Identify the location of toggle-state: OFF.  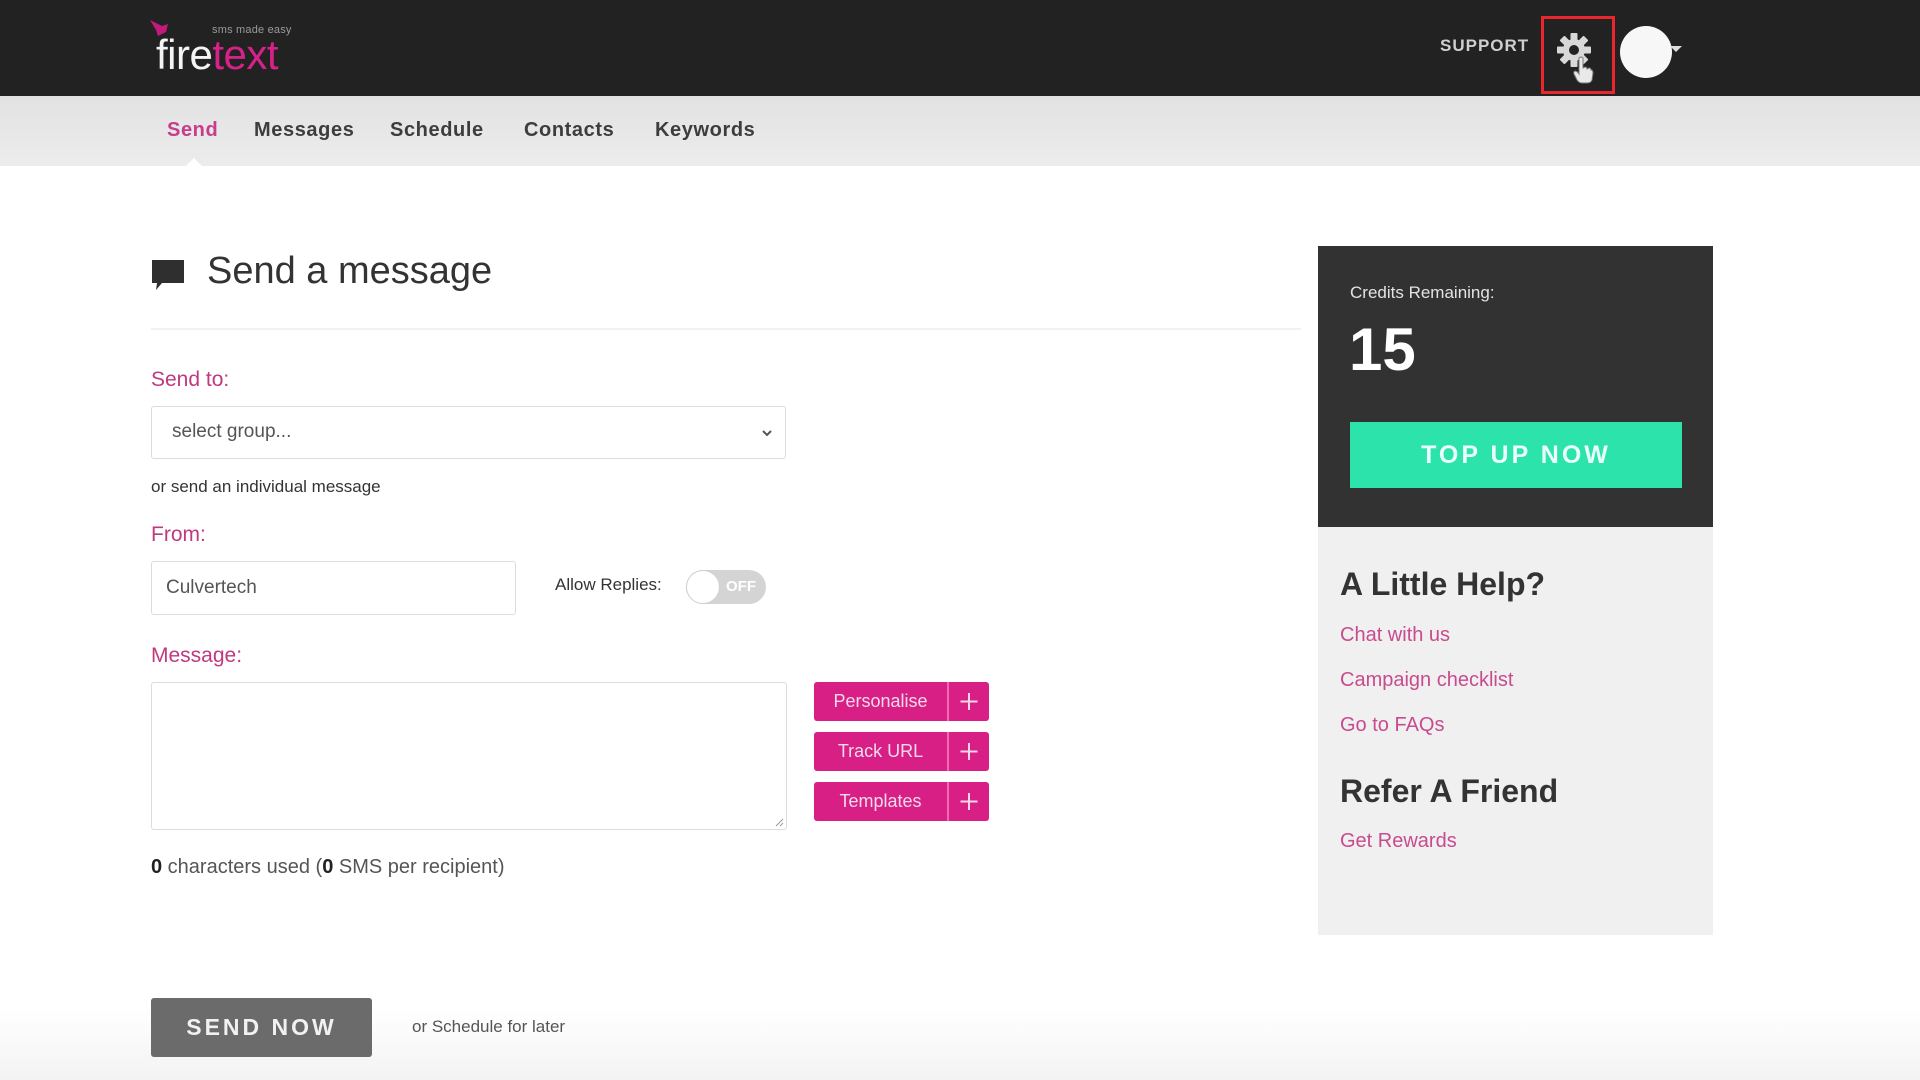
(741, 586).